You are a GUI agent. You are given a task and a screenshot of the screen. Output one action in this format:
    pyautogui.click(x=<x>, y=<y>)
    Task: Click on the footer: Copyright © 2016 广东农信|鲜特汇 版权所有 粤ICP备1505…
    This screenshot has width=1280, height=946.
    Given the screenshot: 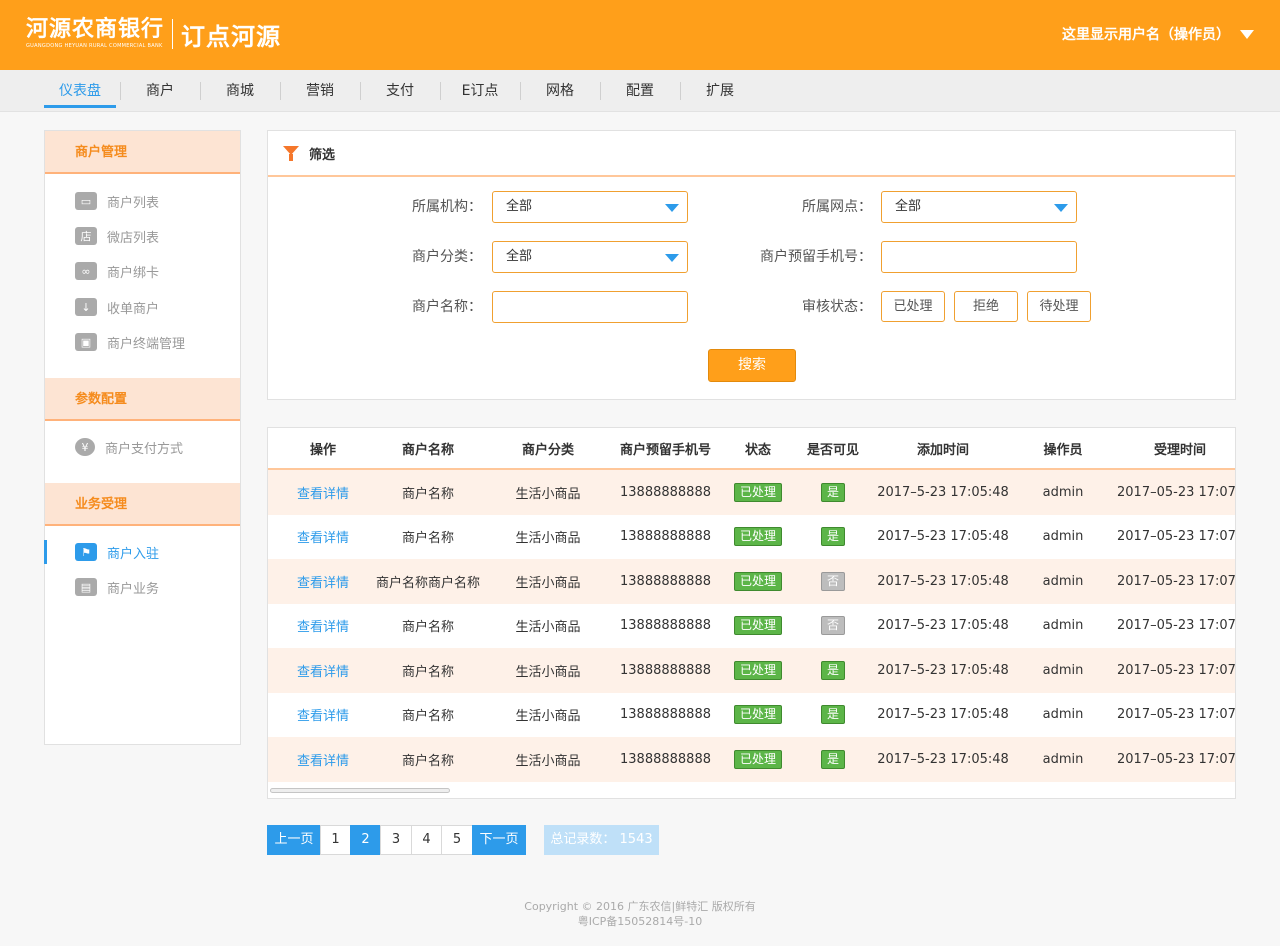 What is the action you would take?
    pyautogui.click(x=640, y=914)
    